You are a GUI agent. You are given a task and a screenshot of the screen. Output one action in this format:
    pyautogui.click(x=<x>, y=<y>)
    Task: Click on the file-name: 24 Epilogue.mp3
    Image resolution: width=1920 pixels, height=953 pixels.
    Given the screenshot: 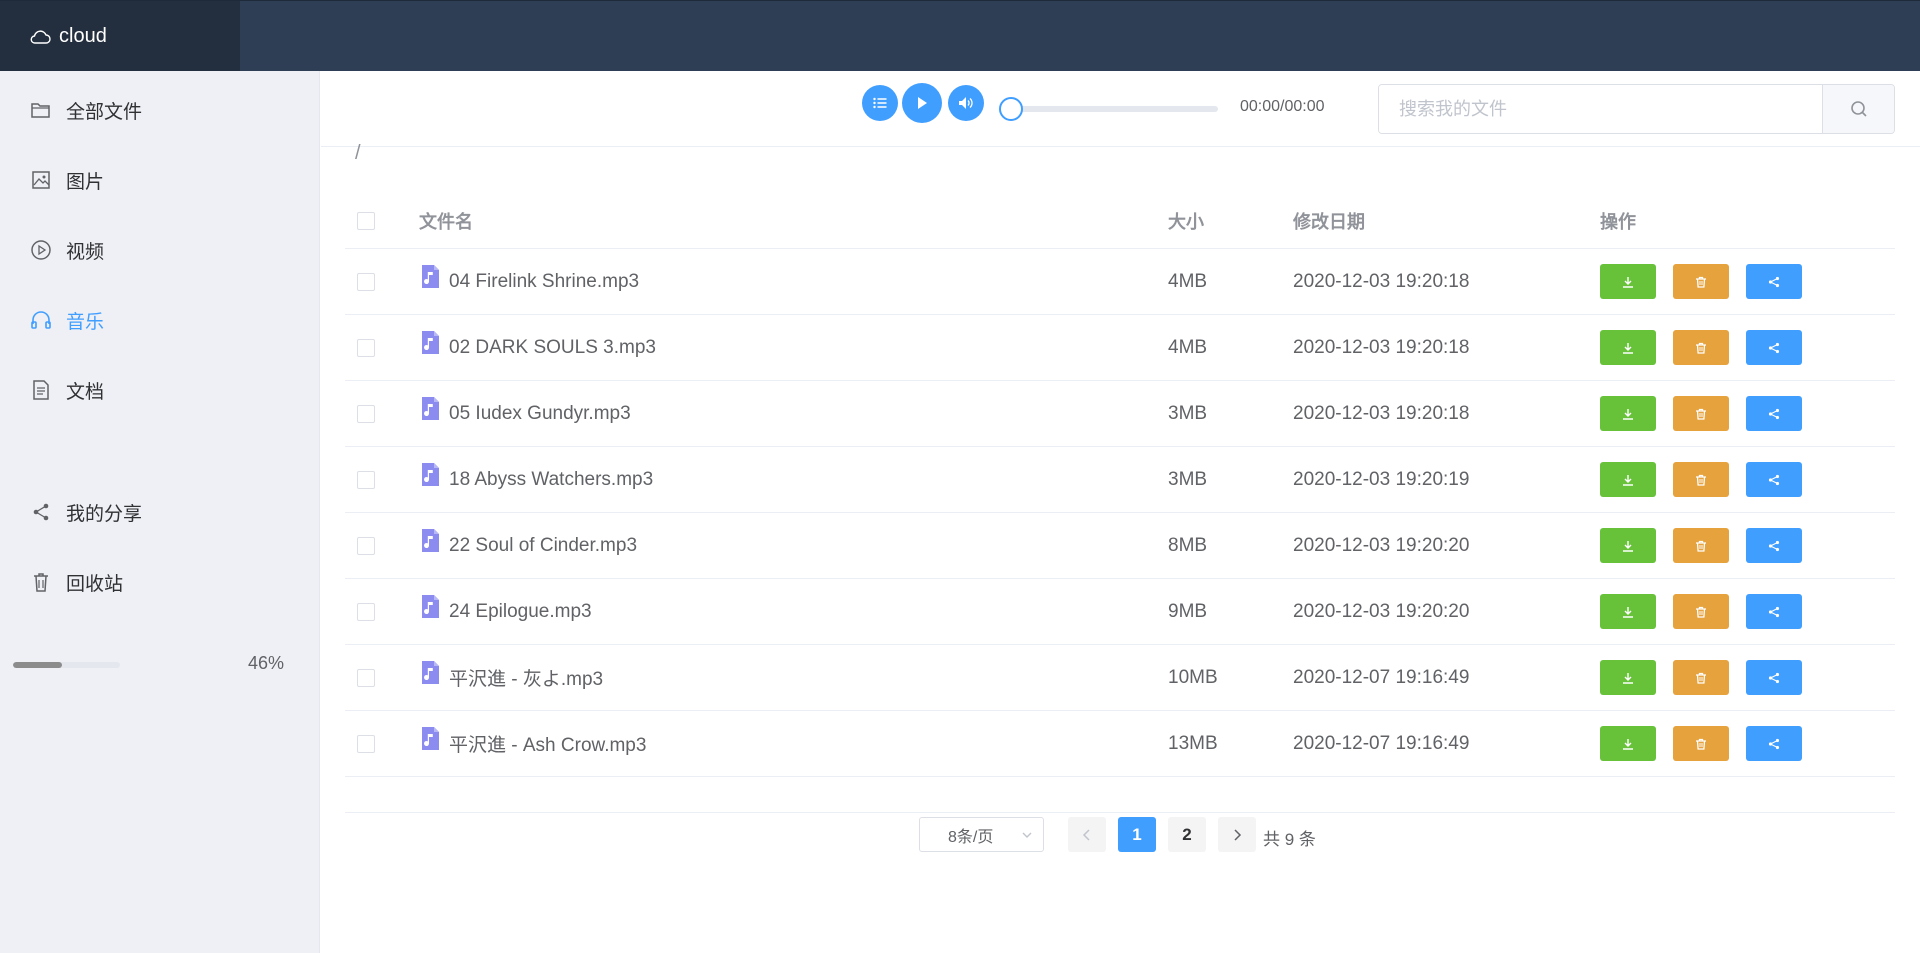 What is the action you would take?
    pyautogui.click(x=520, y=612)
    